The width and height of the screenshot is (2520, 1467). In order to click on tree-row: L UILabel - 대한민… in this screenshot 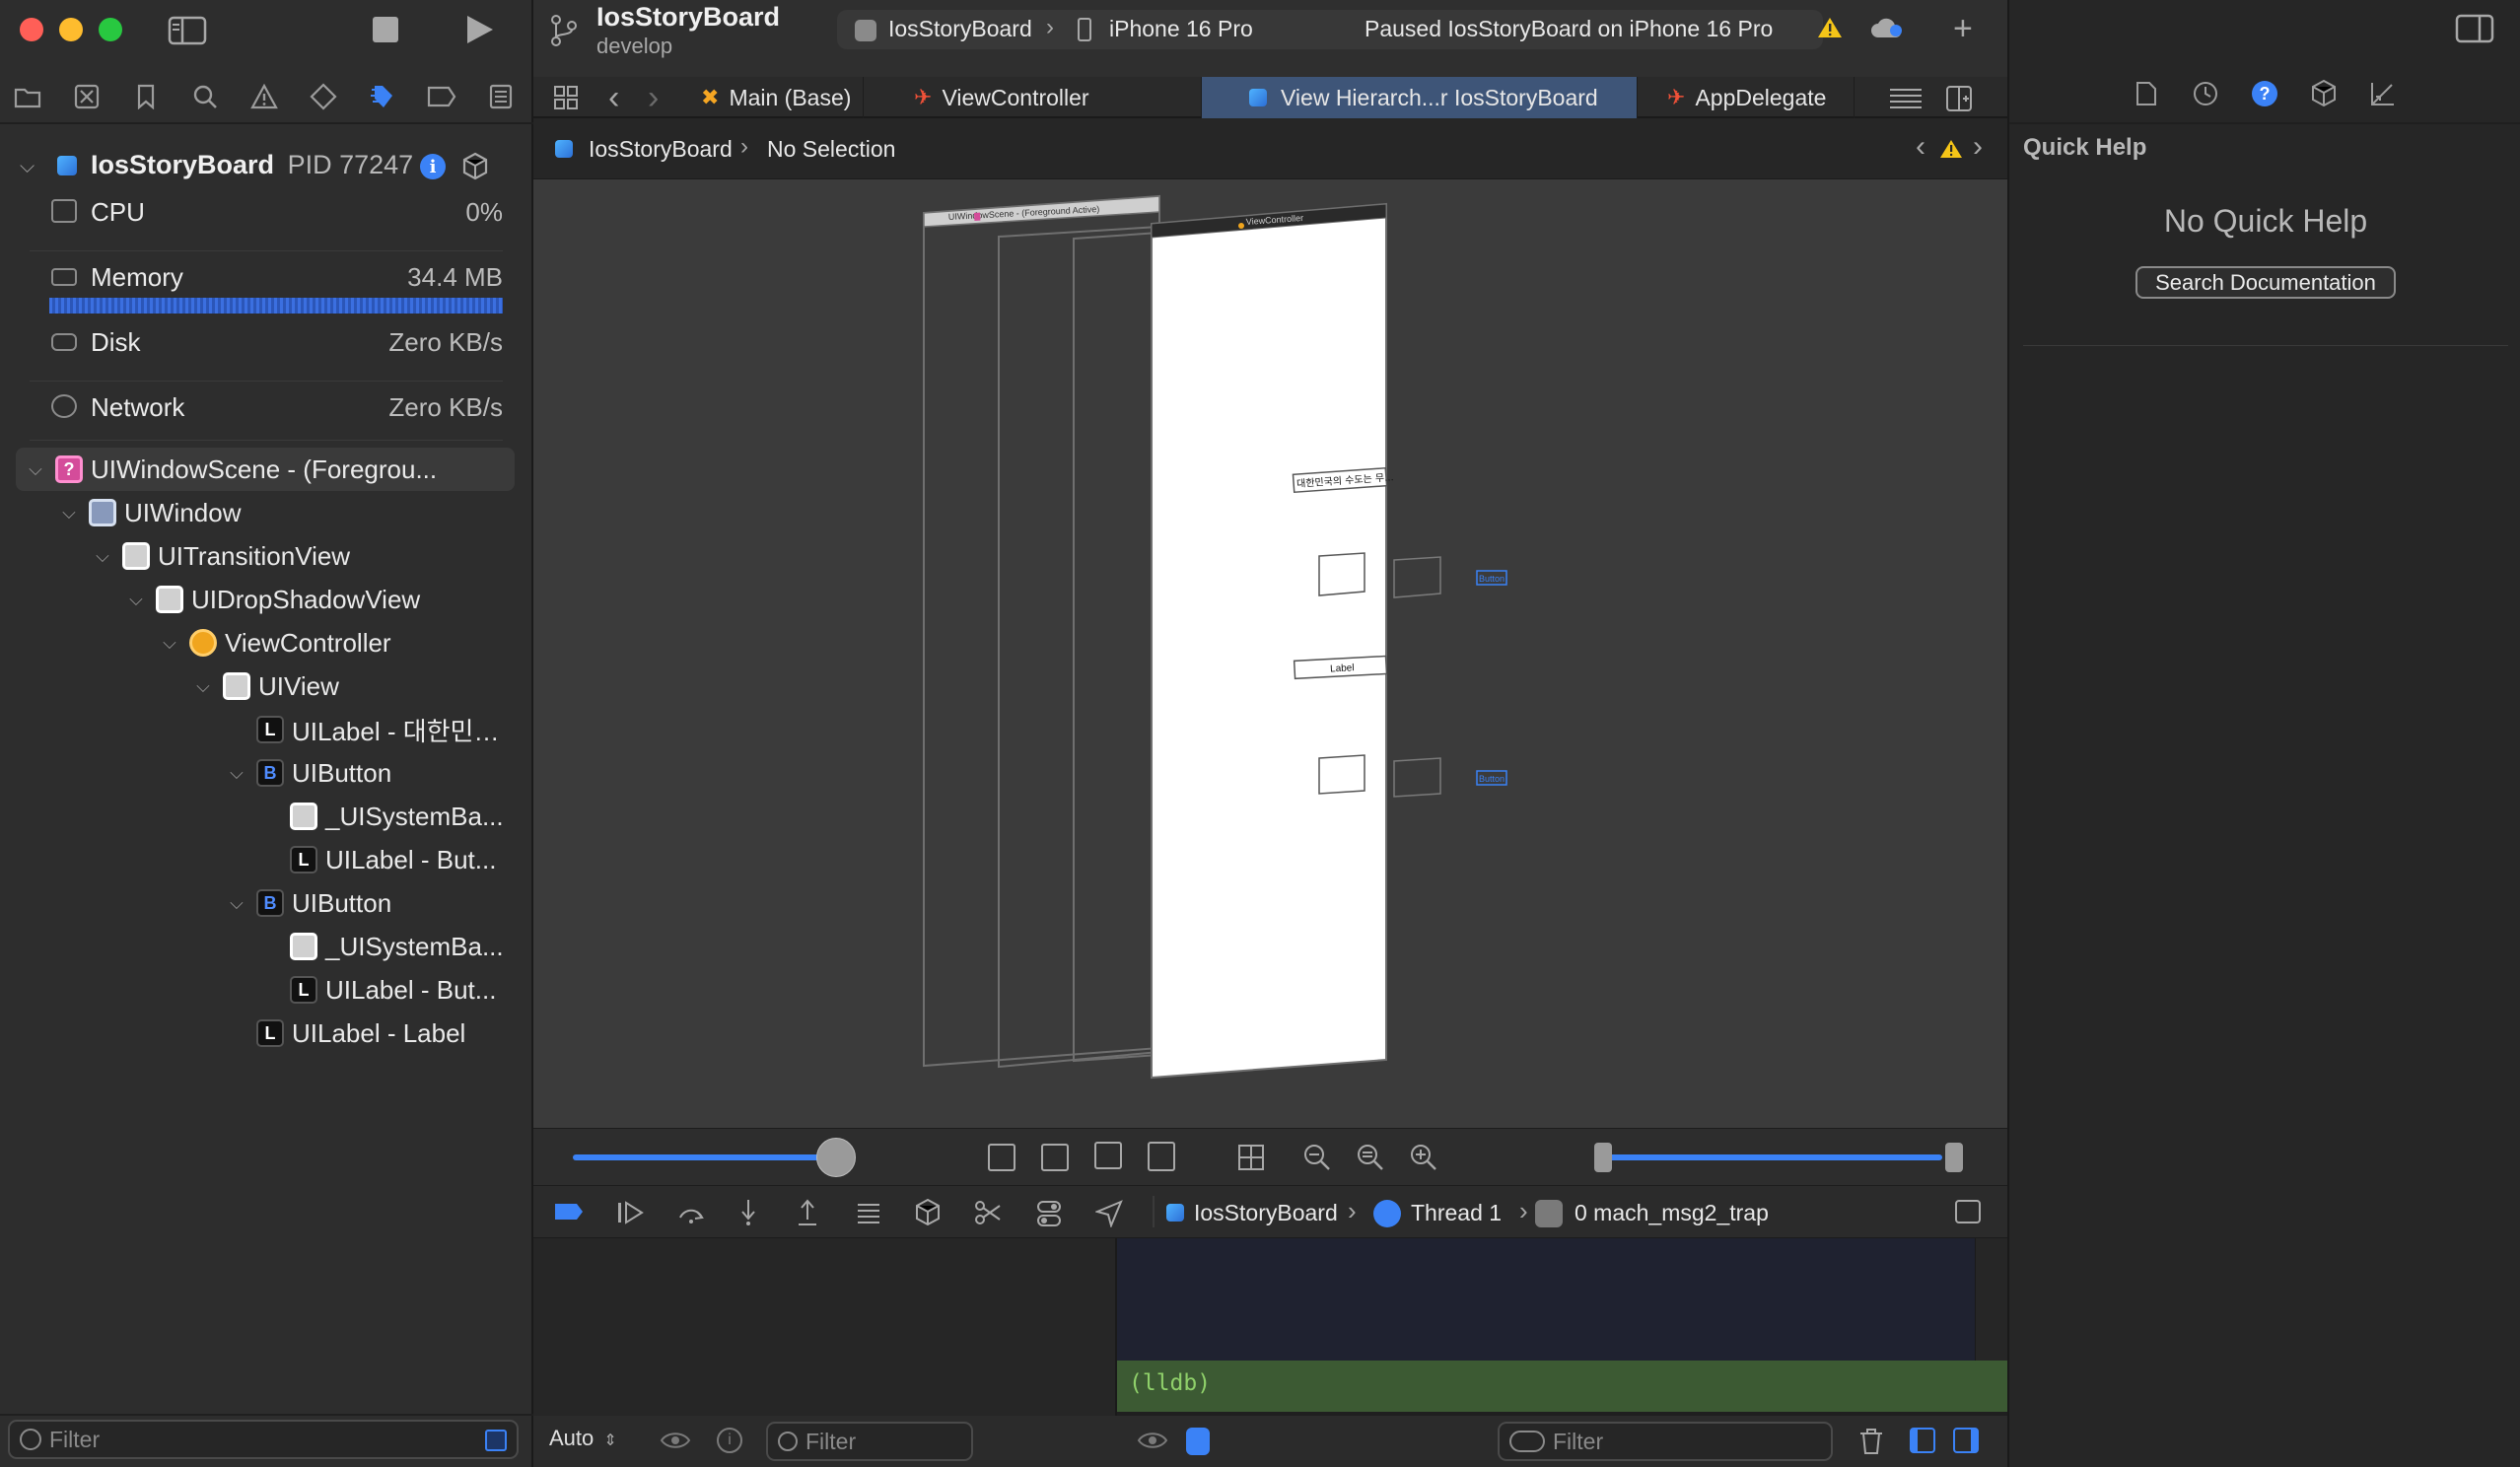, I will do `click(265, 729)`.